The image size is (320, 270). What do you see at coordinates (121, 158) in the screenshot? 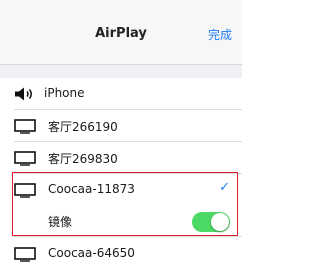
I see `device-row-2: 客厅269830` at bounding box center [121, 158].